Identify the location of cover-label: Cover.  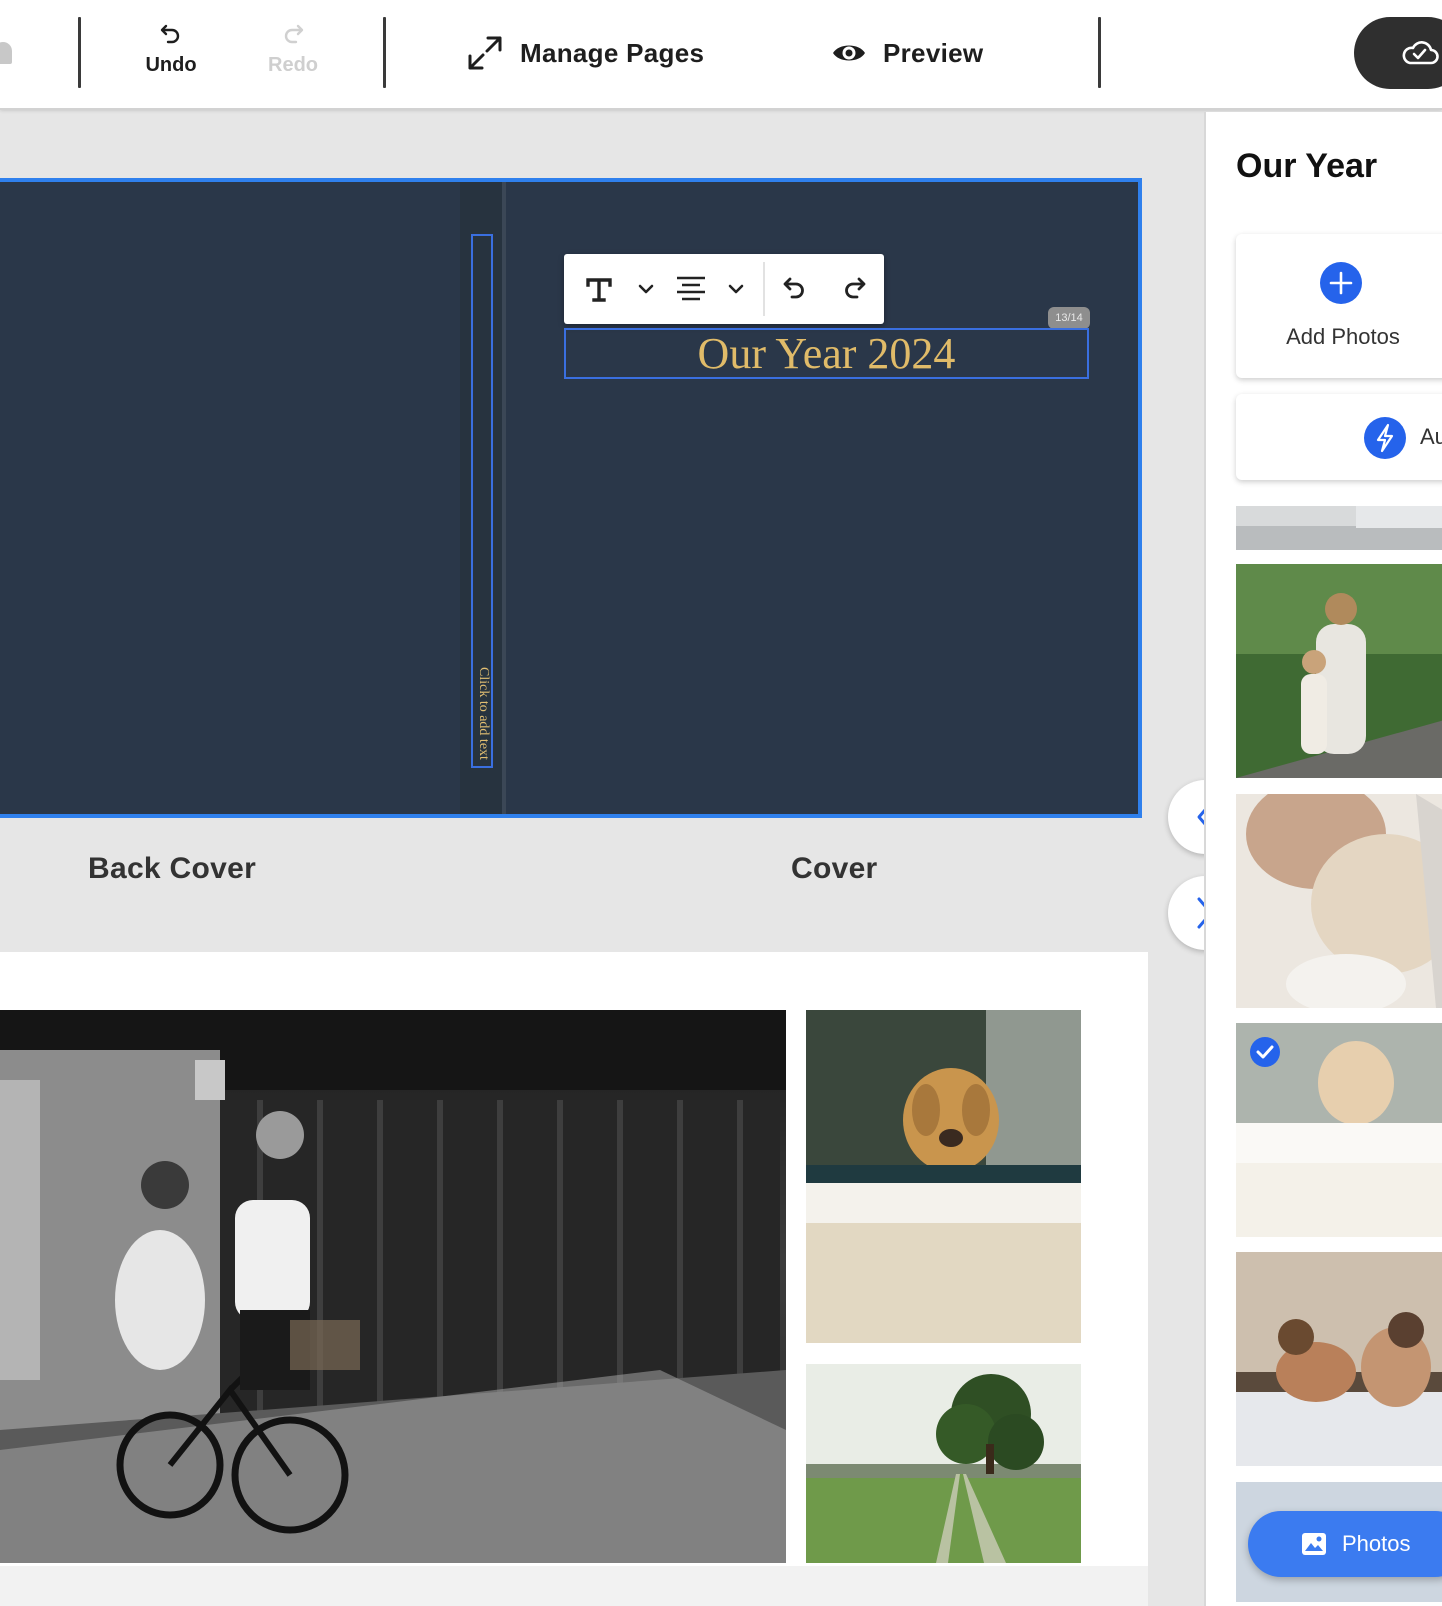
(834, 868).